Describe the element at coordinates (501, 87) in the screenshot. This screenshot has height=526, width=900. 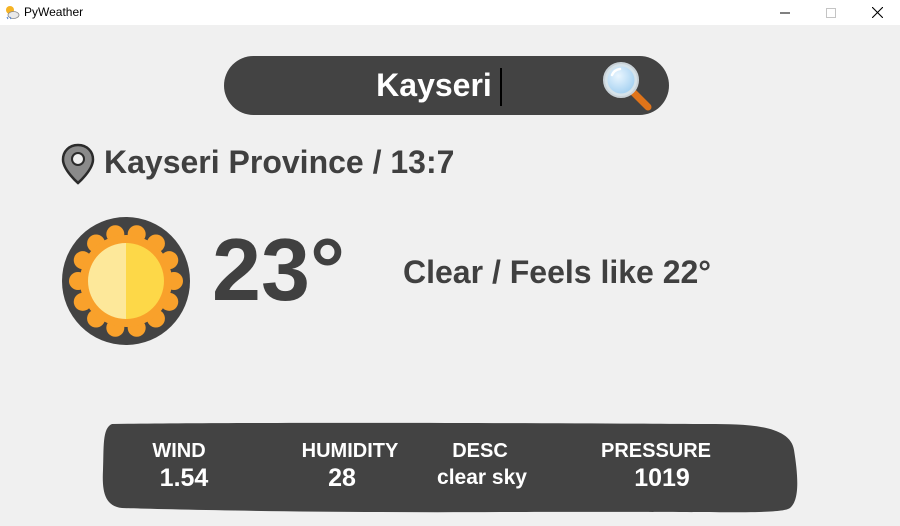
I see `text-caret` at that location.